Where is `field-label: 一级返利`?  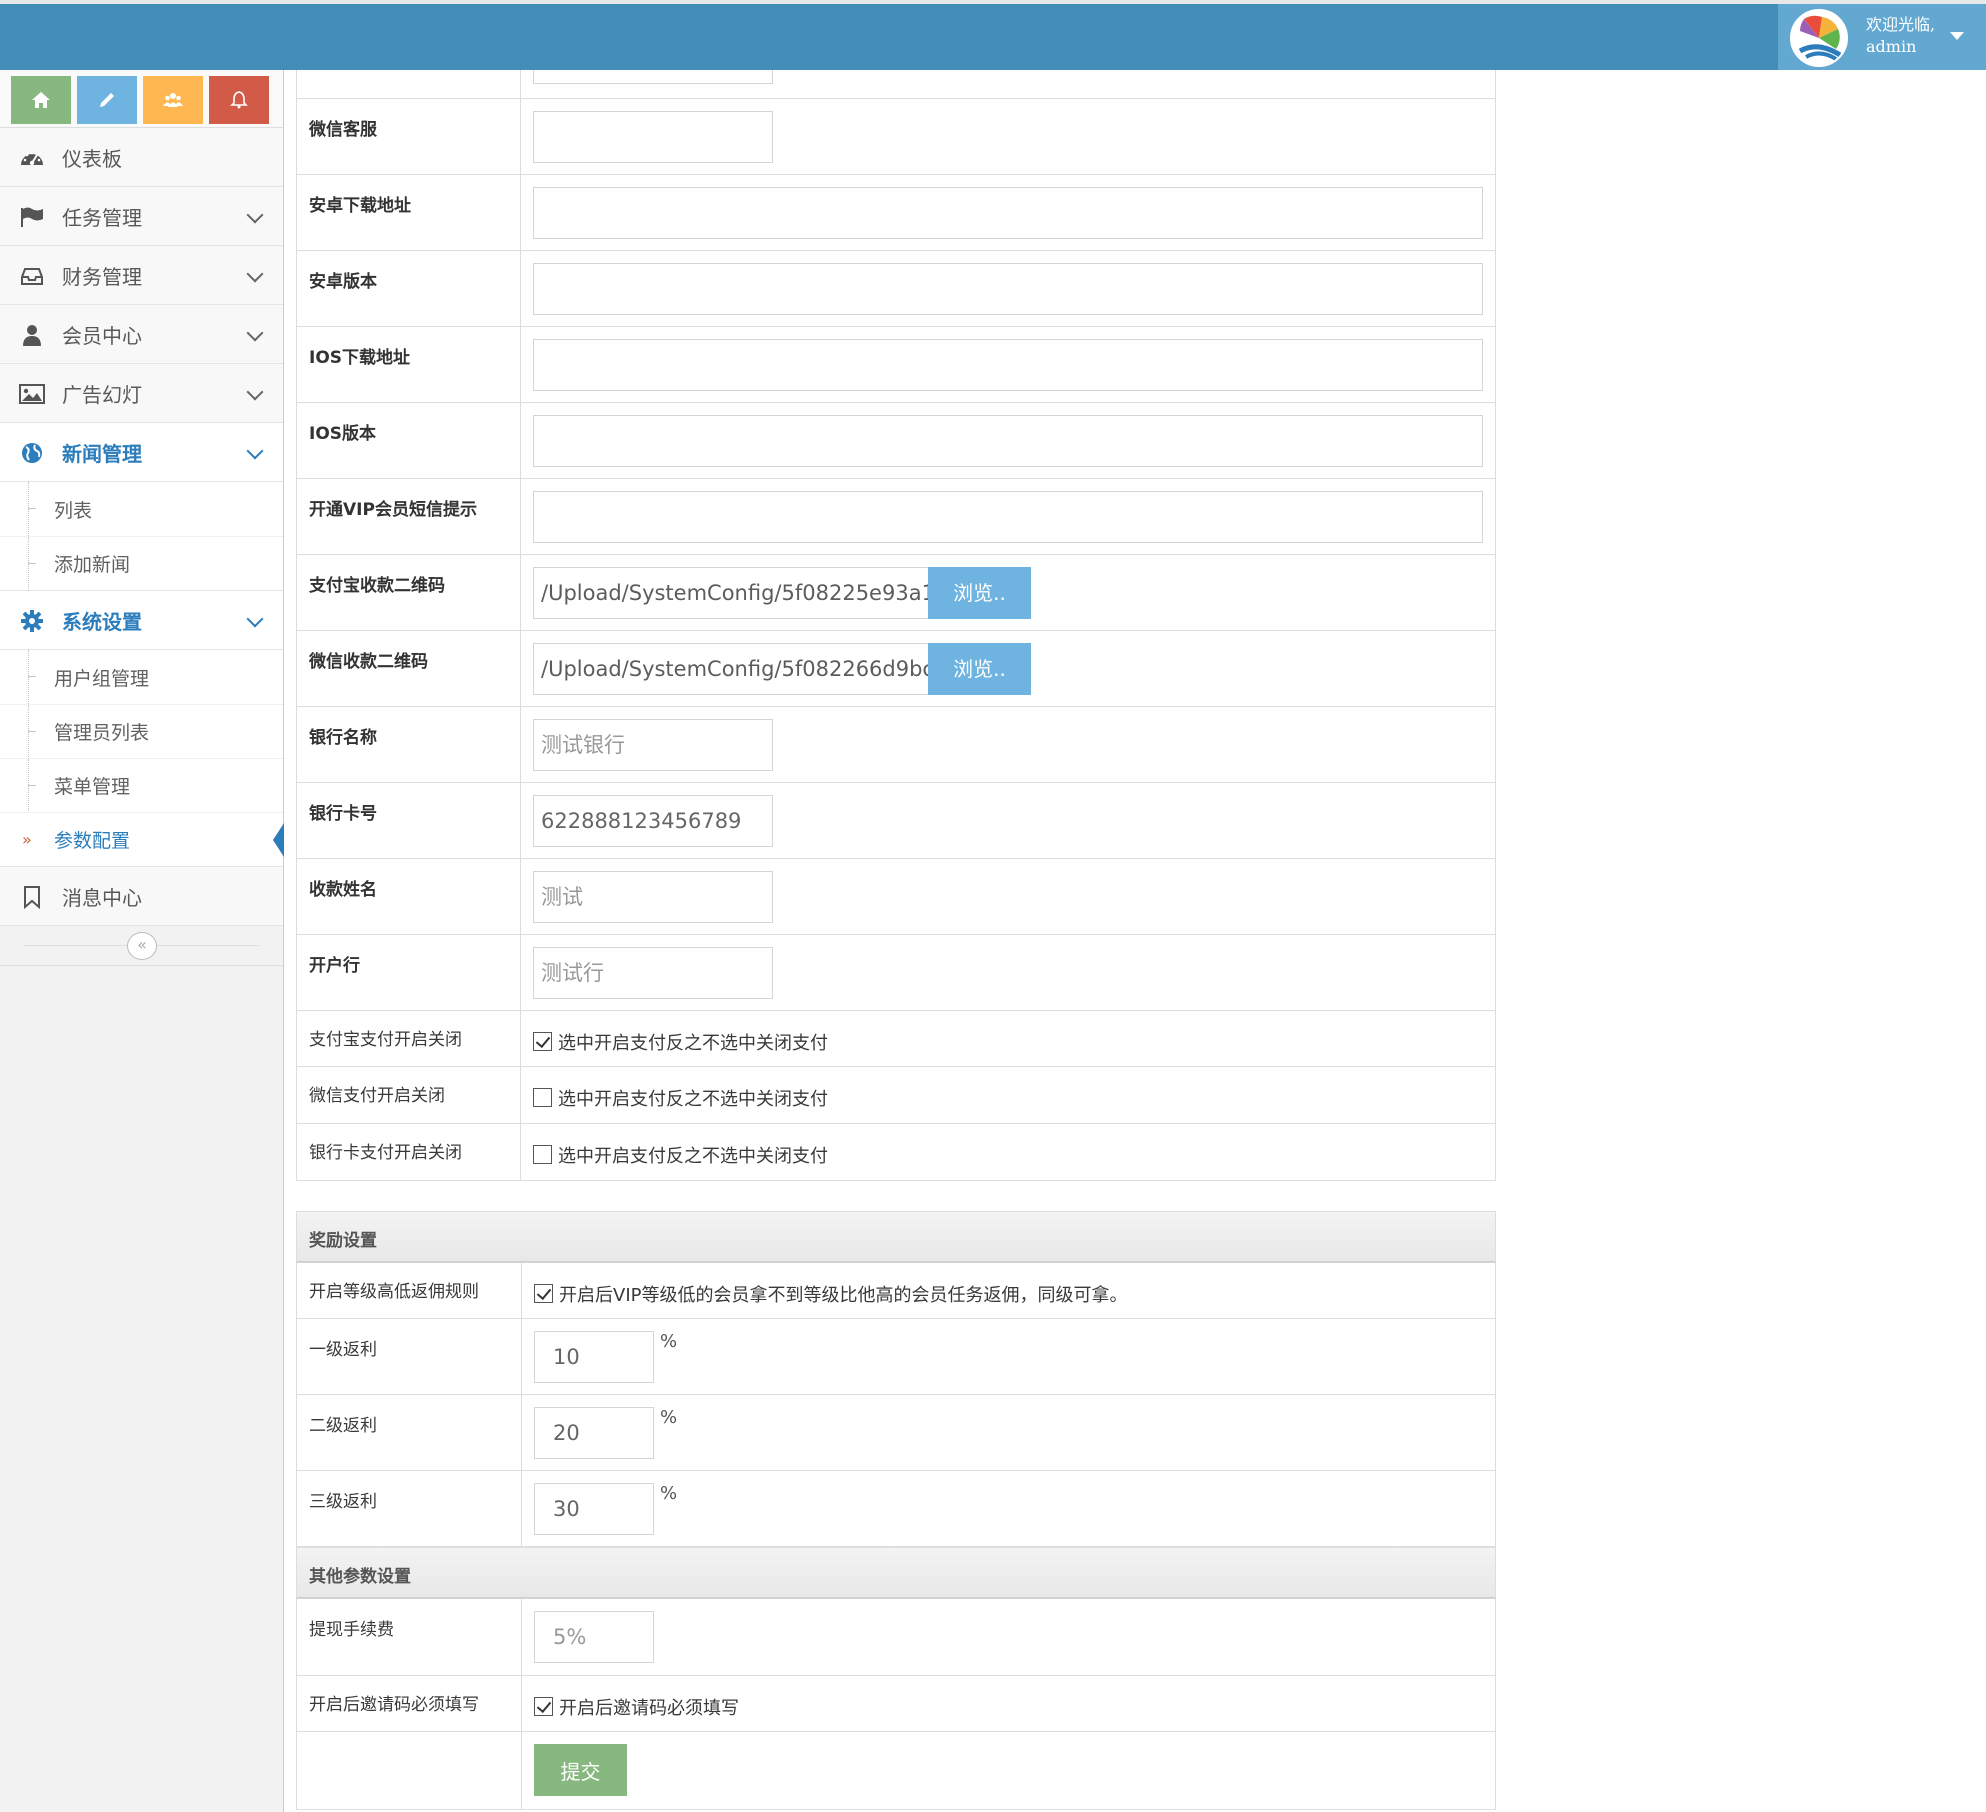 field-label: 一级返利 is located at coordinates (409, 1356).